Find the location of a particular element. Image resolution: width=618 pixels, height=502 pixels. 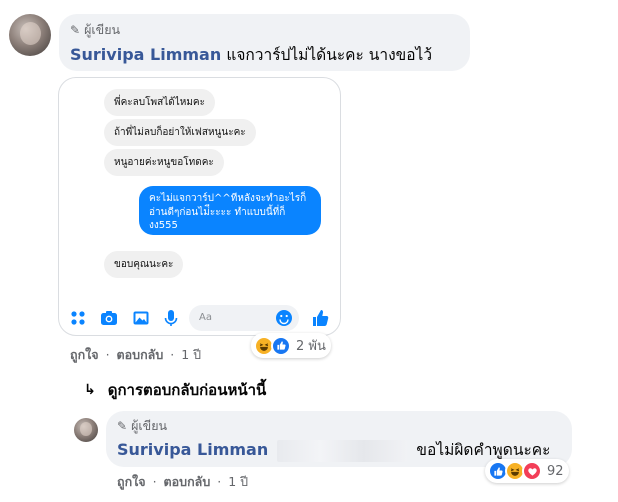

reply-arrow-icon: ↳ is located at coordinates (90, 390).